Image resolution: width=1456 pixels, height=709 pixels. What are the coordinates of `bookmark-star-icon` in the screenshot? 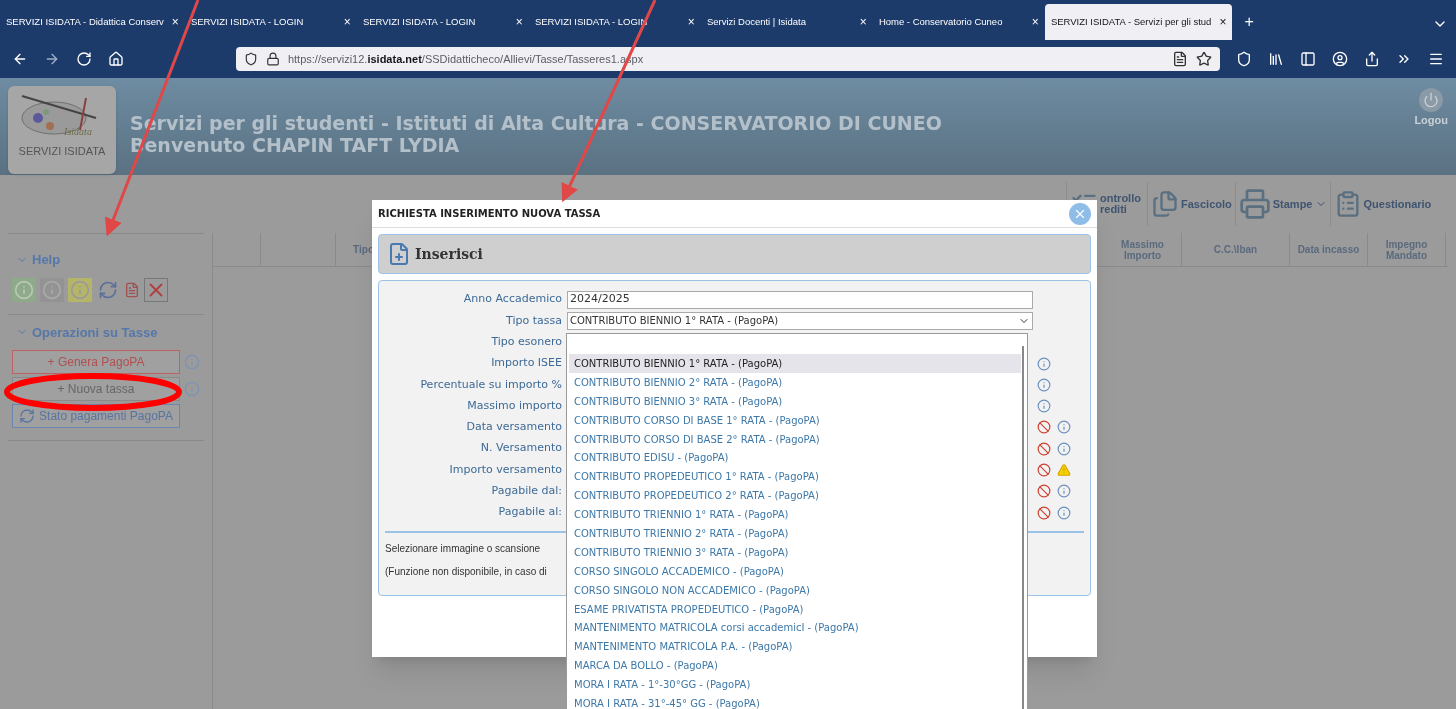 It's located at (1204, 59).